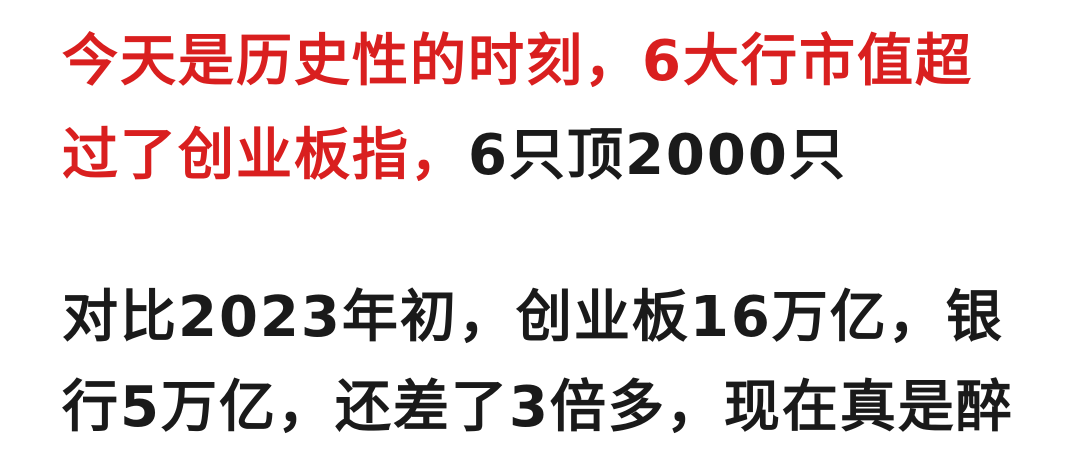  I want to click on body-line-1: 对比2023年初，创业板16万亿，银, so click(533, 317).